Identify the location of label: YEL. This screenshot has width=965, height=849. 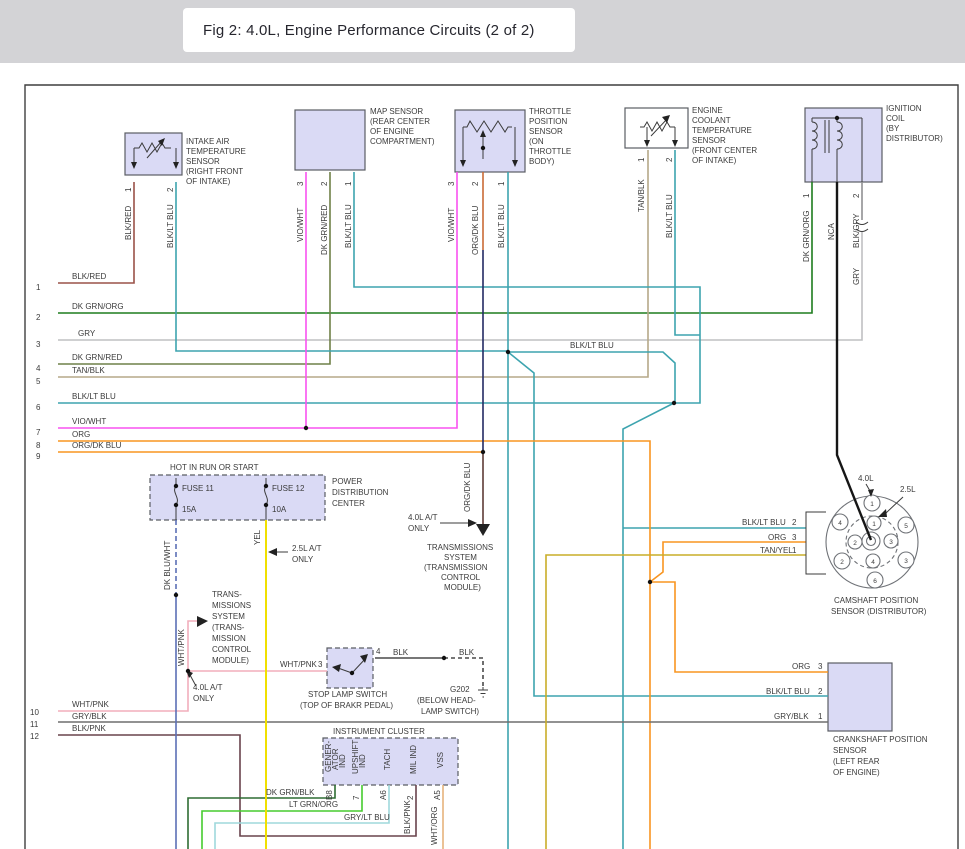
(257, 537).